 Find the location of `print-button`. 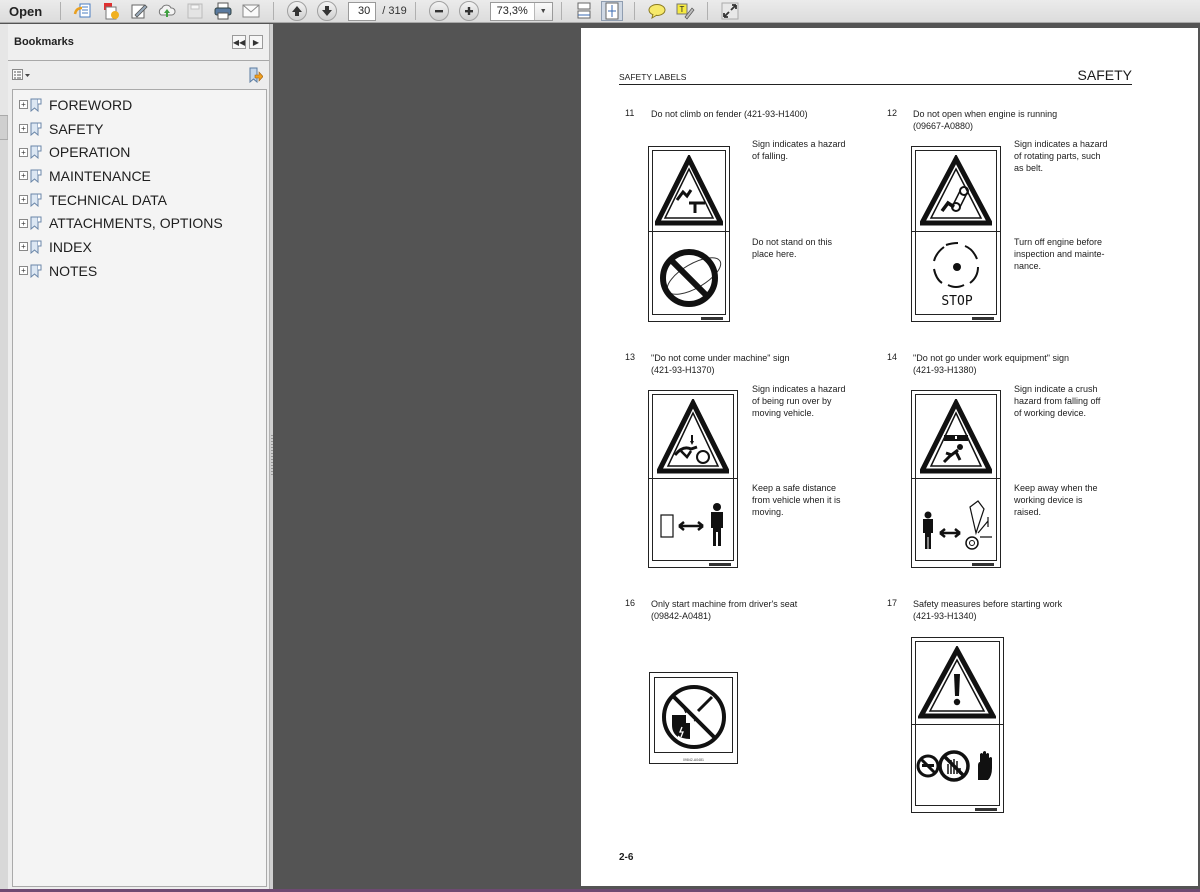

print-button is located at coordinates (223, 11).